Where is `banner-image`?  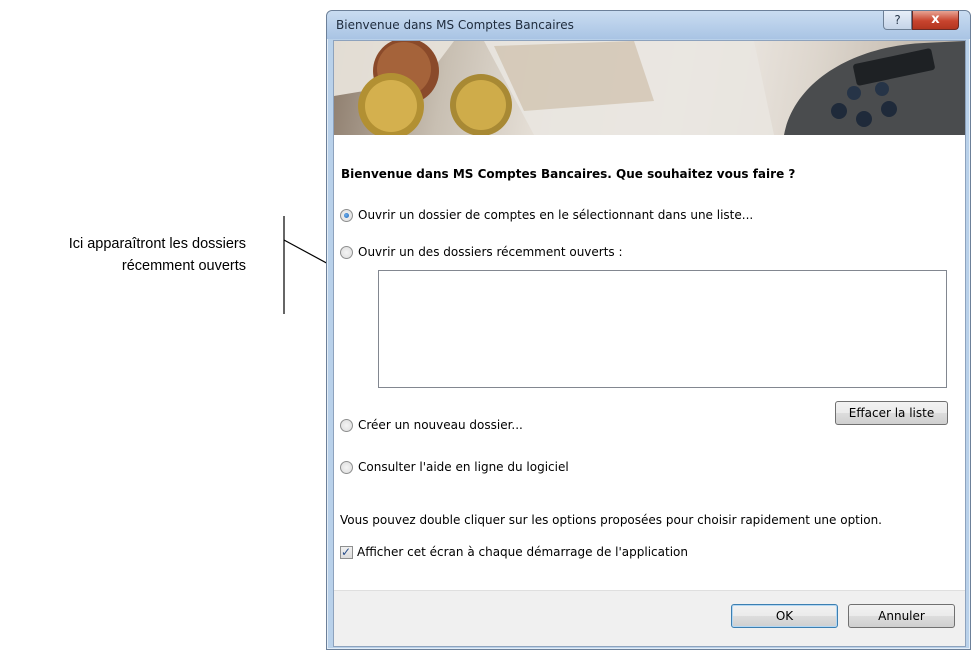
banner-image is located at coordinates (649, 88).